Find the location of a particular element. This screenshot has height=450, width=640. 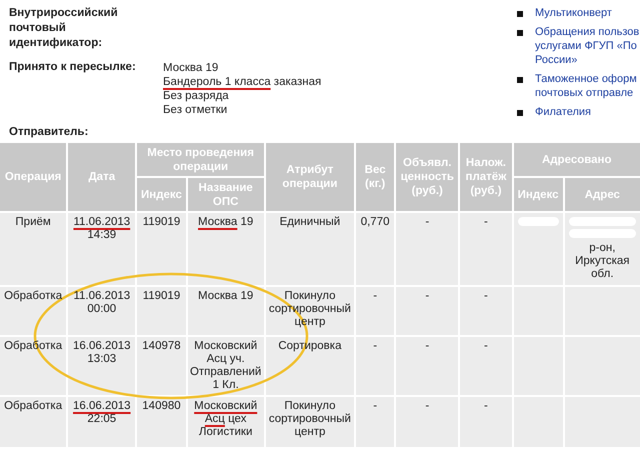

tracking-id-label: Внутрироссийский почтовый идентификатор: is located at coordinates (64, 28).